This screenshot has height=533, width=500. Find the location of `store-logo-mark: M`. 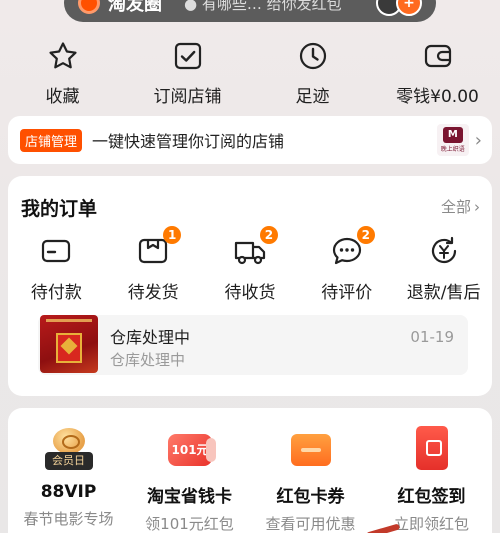

store-logo-mark: M is located at coordinates (452, 135).